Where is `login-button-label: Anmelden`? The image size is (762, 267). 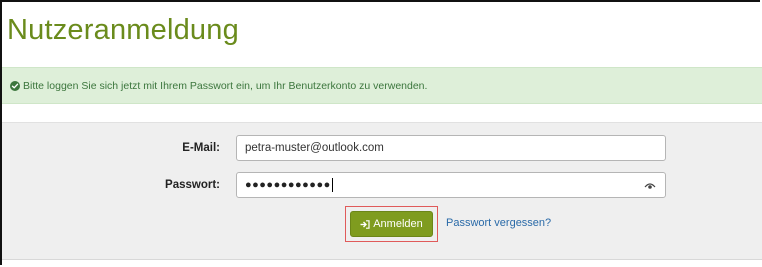 login-button-label: Anmelden is located at coordinates (398, 224).